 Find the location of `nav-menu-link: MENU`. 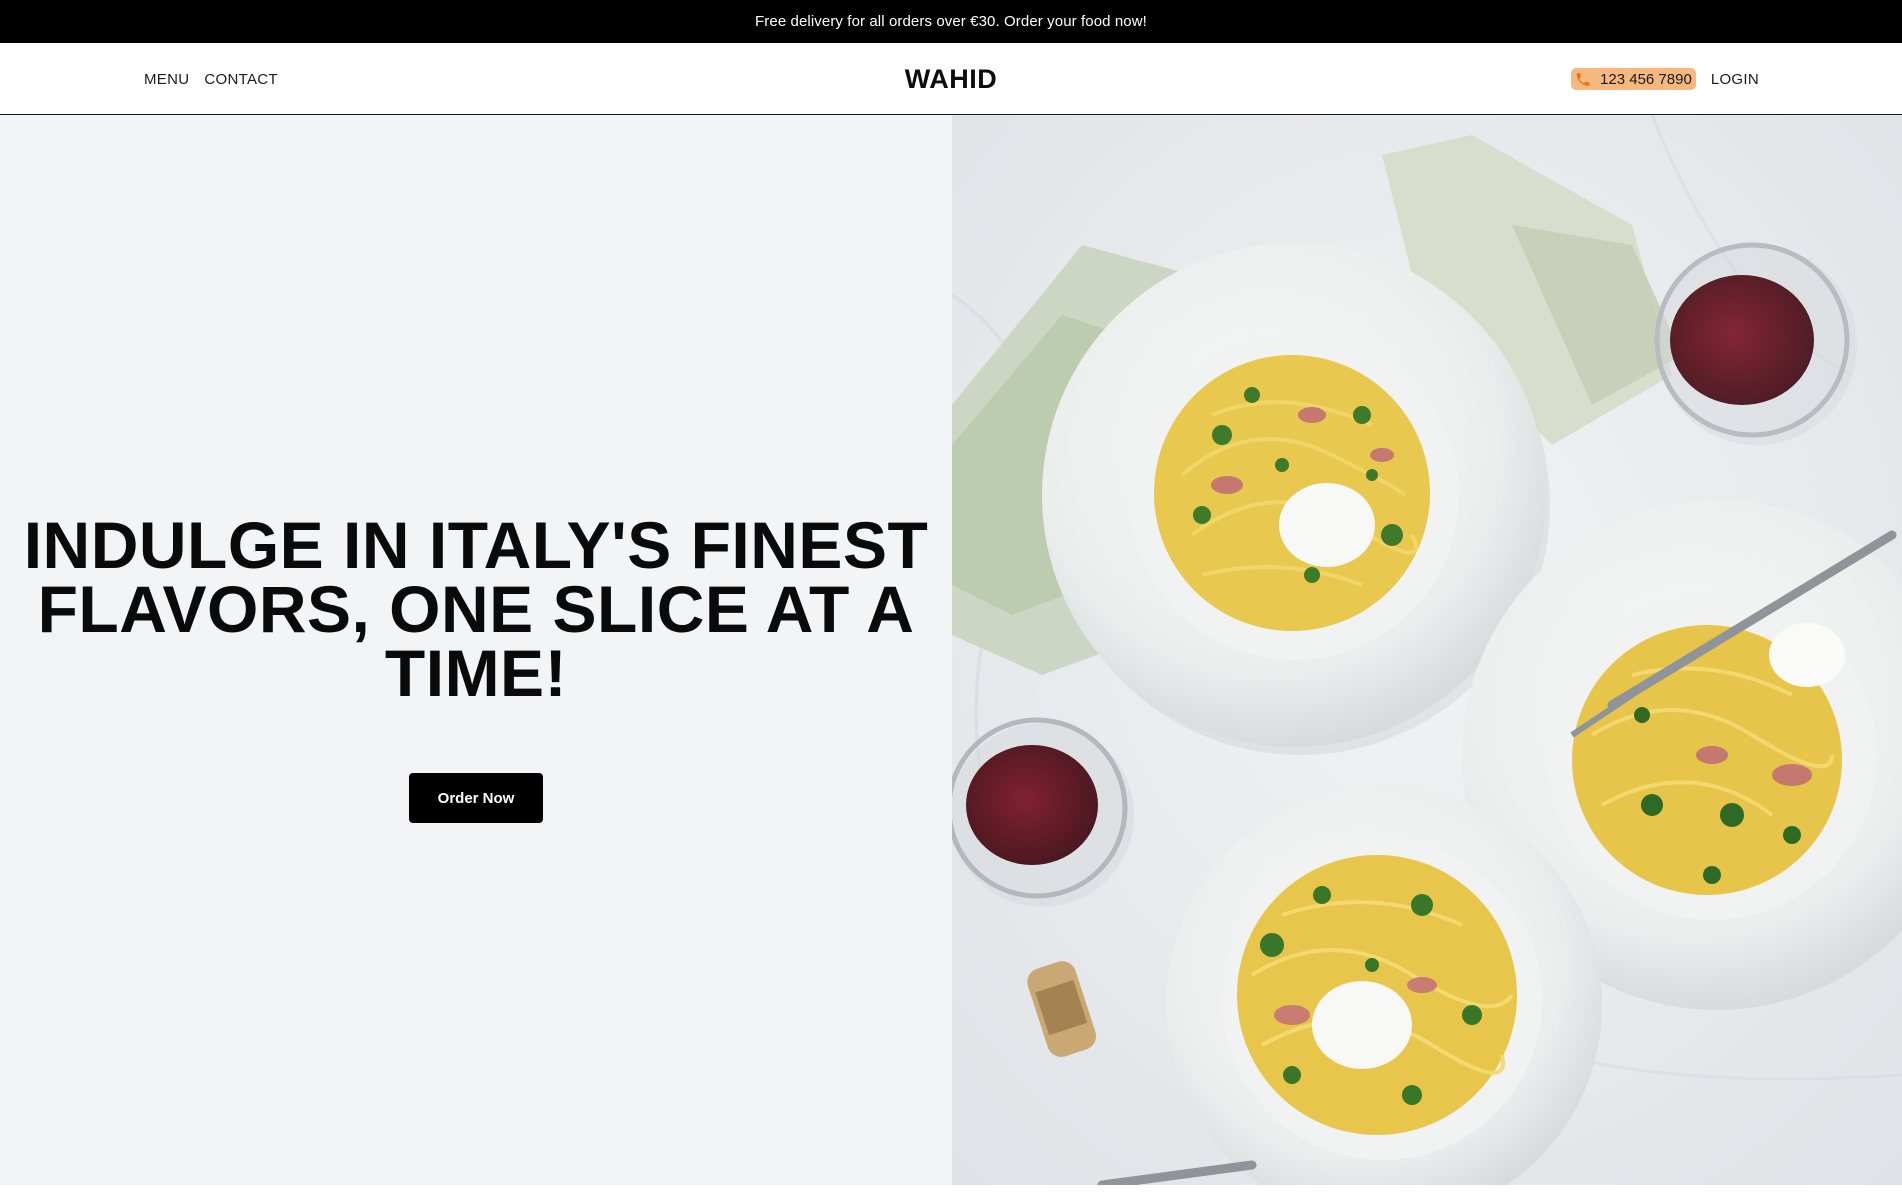

nav-menu-link: MENU is located at coordinates (166, 79).